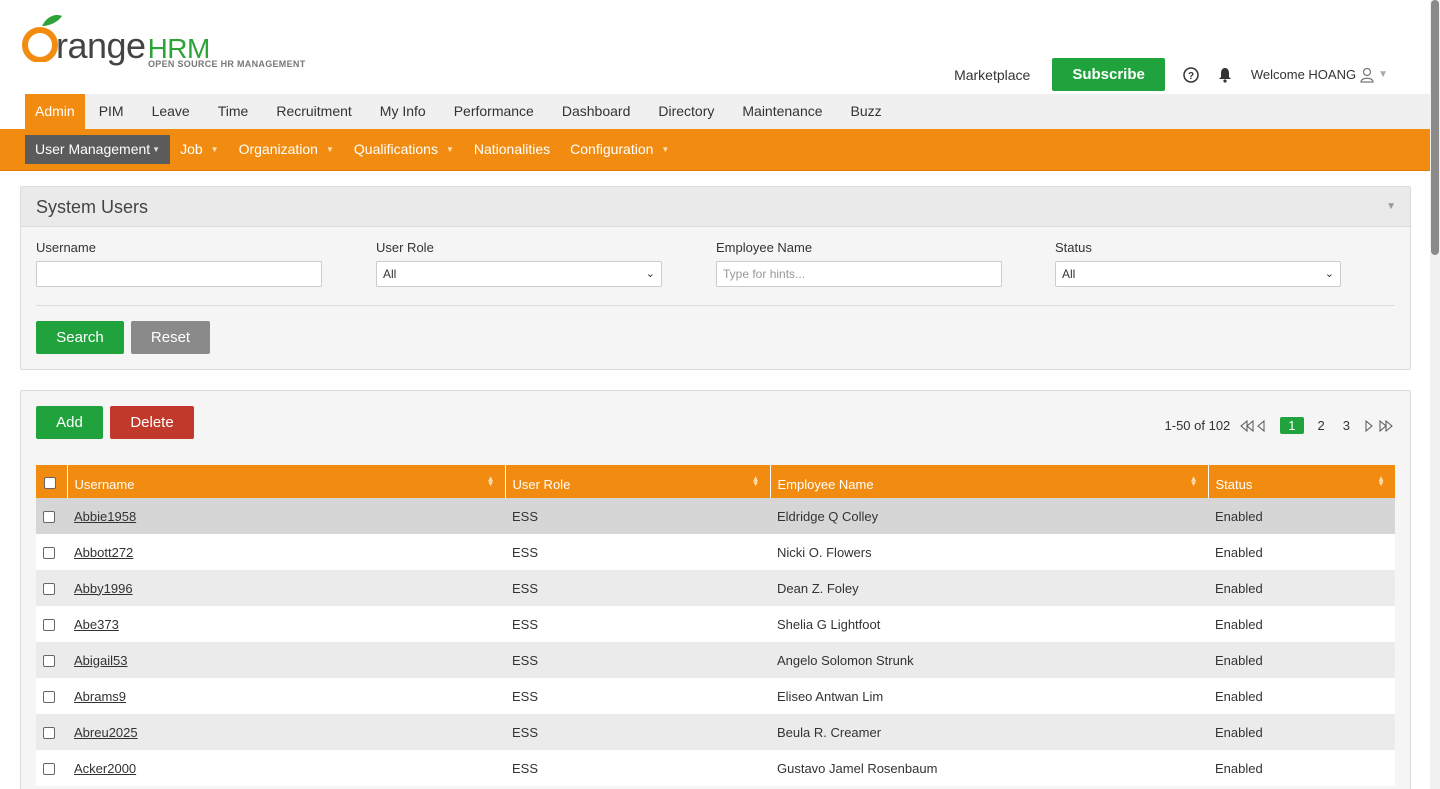 The image size is (1440, 789). What do you see at coordinates (1292, 425) in the screenshot?
I see `page-1: 1` at bounding box center [1292, 425].